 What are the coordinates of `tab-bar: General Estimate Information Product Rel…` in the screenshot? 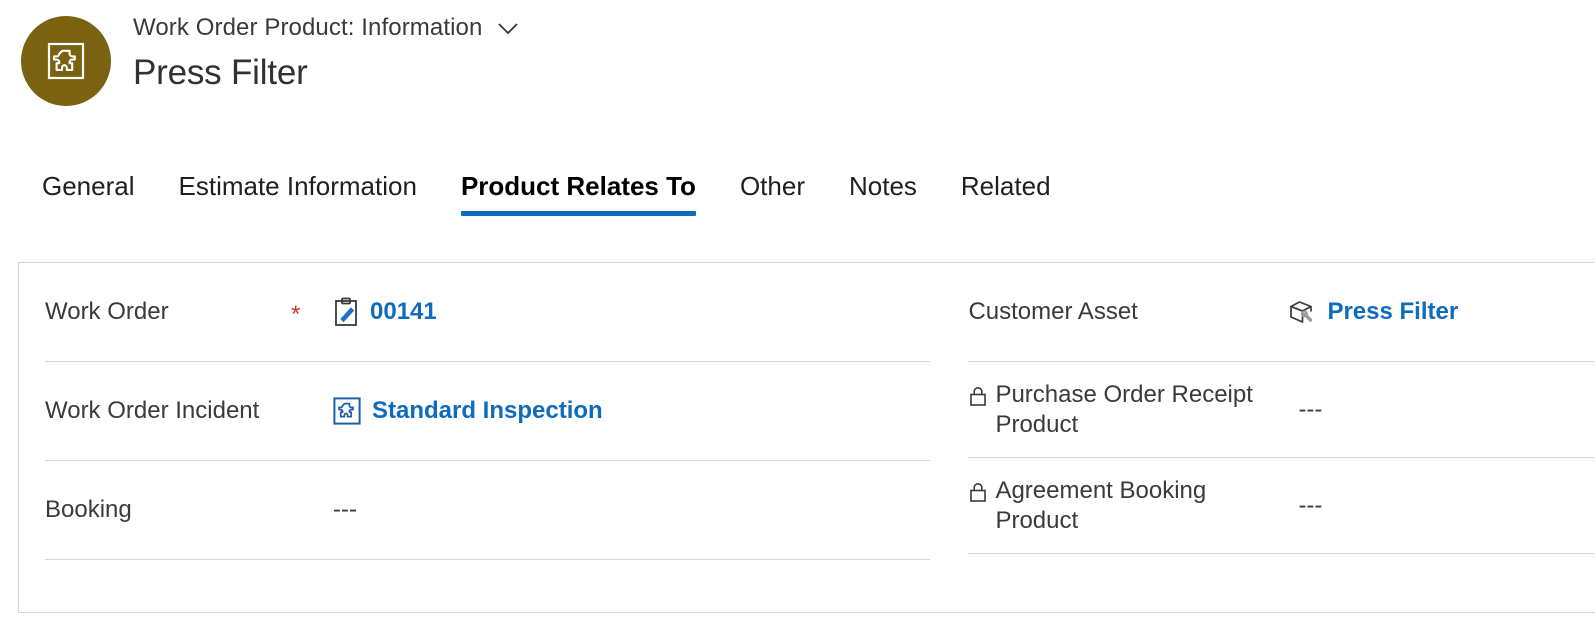 It's located at (797, 197).